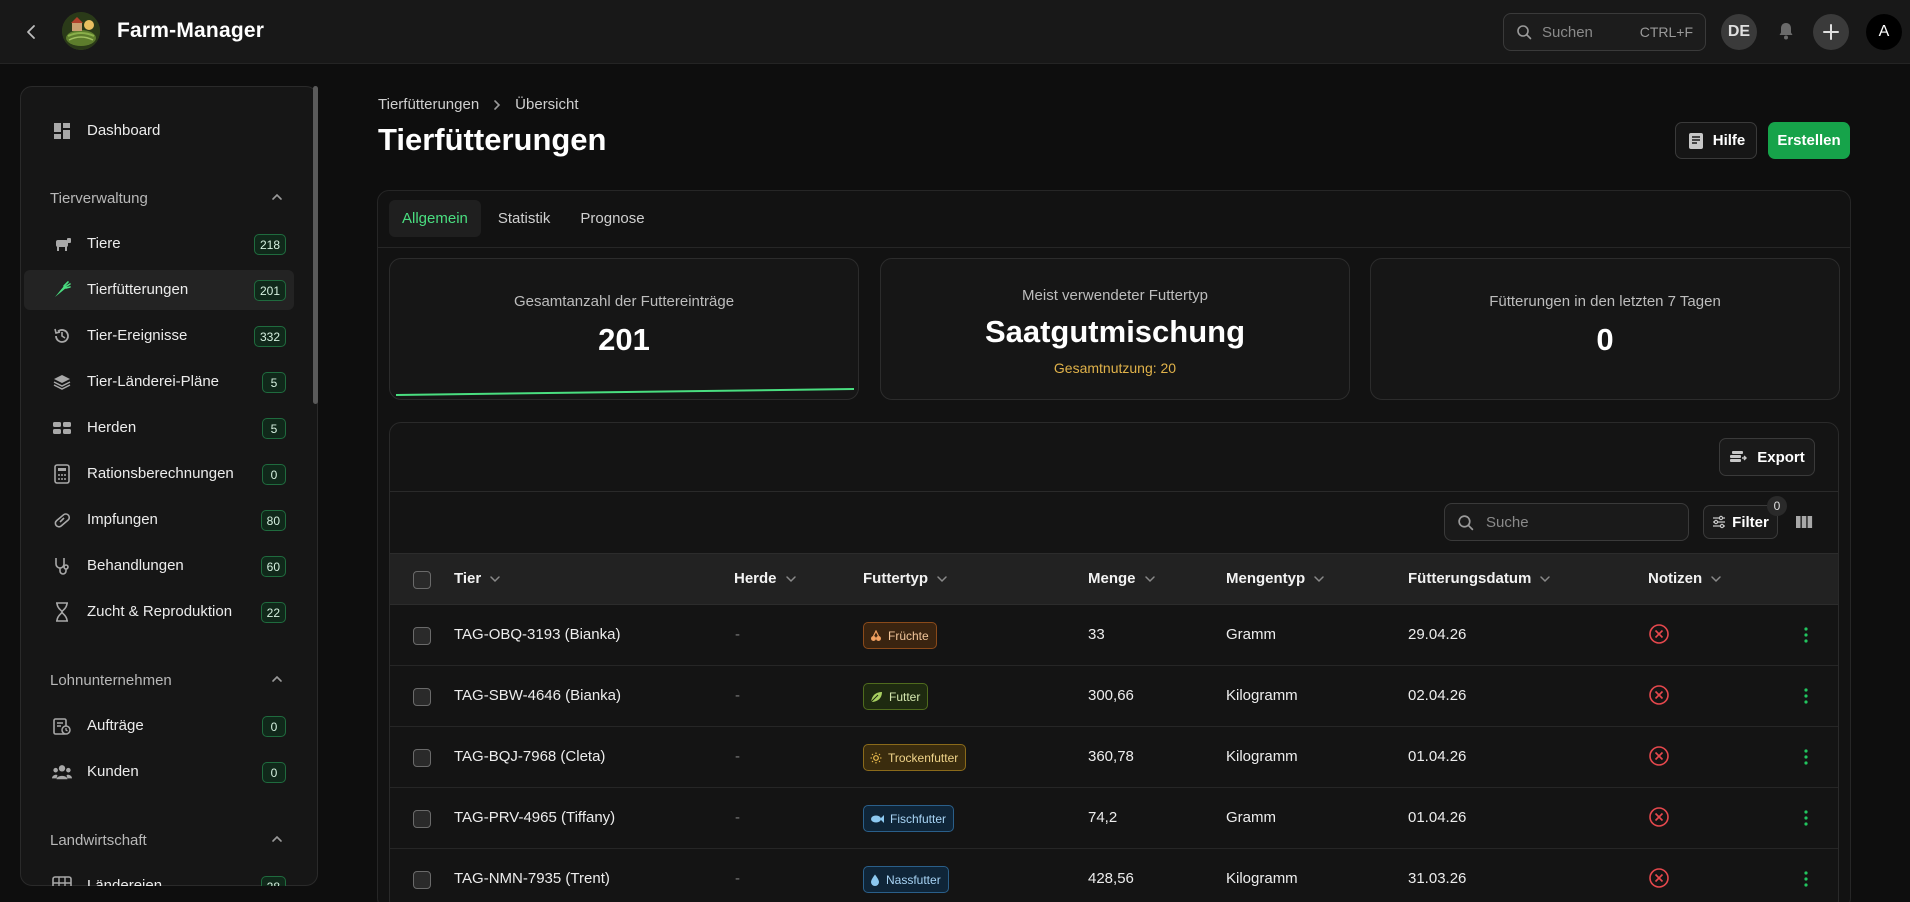 The width and height of the screenshot is (1910, 902). What do you see at coordinates (1437, 817) in the screenshot?
I see `cell-datum: 01.04.26` at bounding box center [1437, 817].